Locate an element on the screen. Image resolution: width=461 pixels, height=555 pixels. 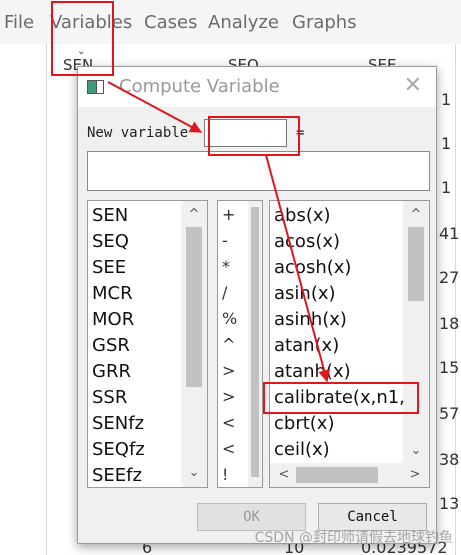
variable-item: SENfz is located at coordinates (118, 423).